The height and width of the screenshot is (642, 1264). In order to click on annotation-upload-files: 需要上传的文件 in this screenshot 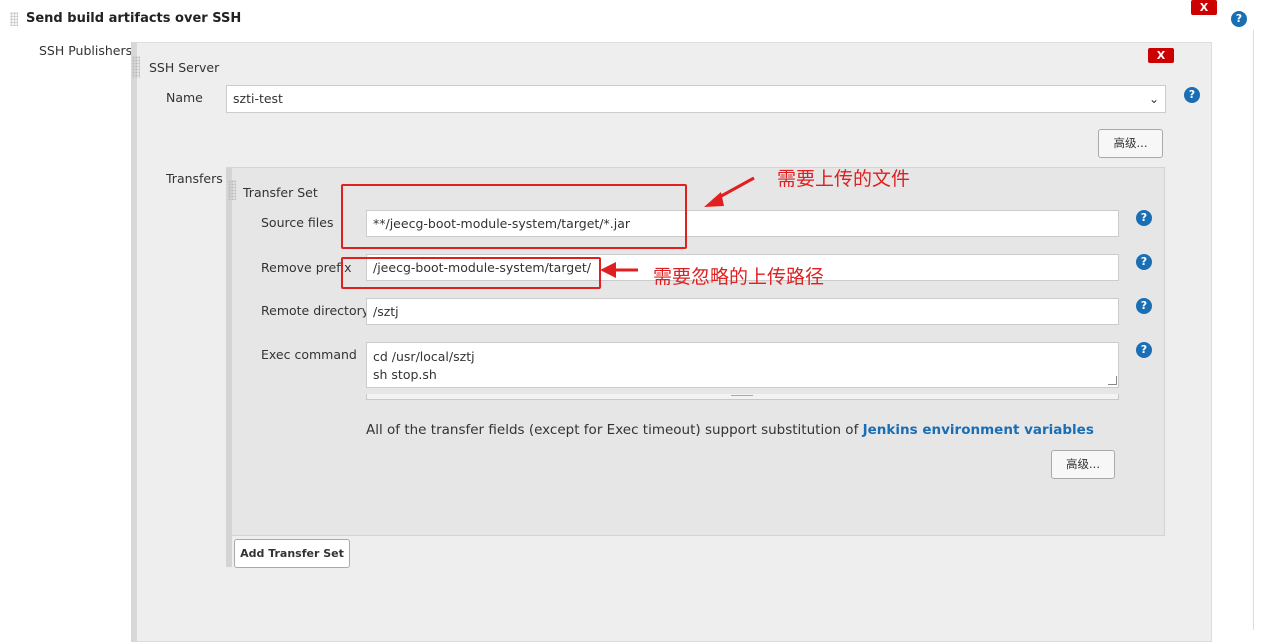, I will do `click(844, 179)`.